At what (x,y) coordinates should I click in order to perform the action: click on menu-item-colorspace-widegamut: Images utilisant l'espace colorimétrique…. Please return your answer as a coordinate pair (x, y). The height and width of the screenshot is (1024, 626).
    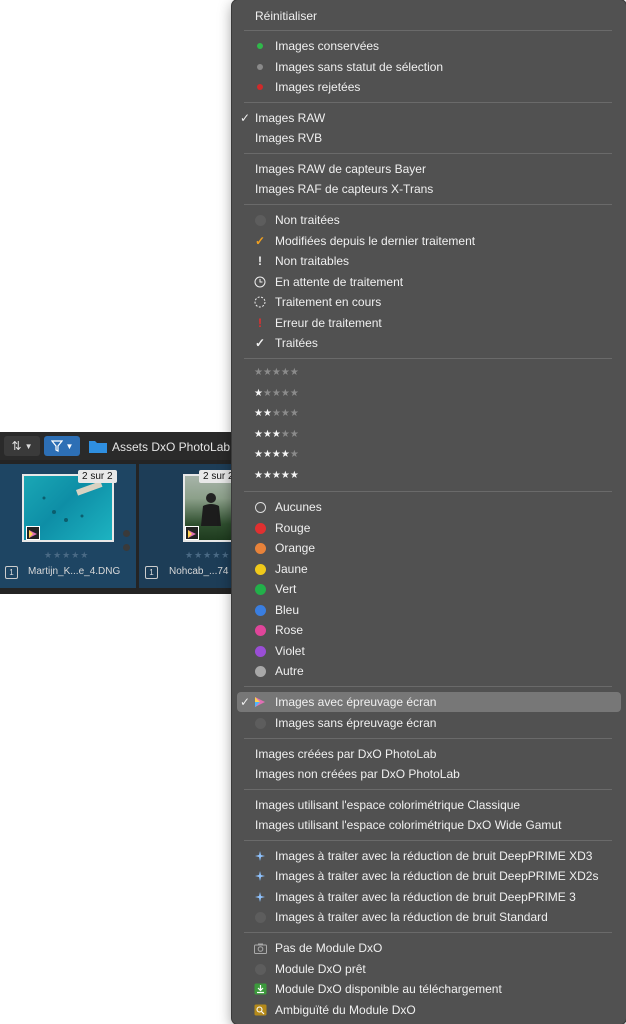
    Looking at the image, I should click on (429, 825).